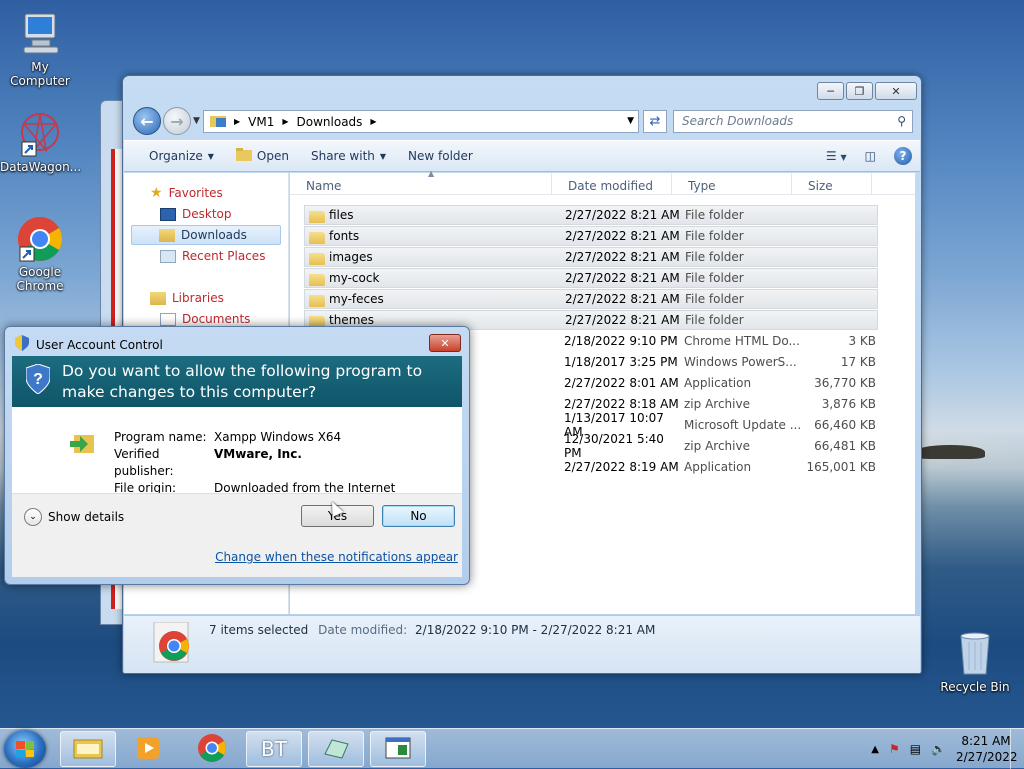 The height and width of the screenshot is (769, 1024). Describe the element at coordinates (841, 467) in the screenshot. I see `file-size: 165,001 KB` at that location.